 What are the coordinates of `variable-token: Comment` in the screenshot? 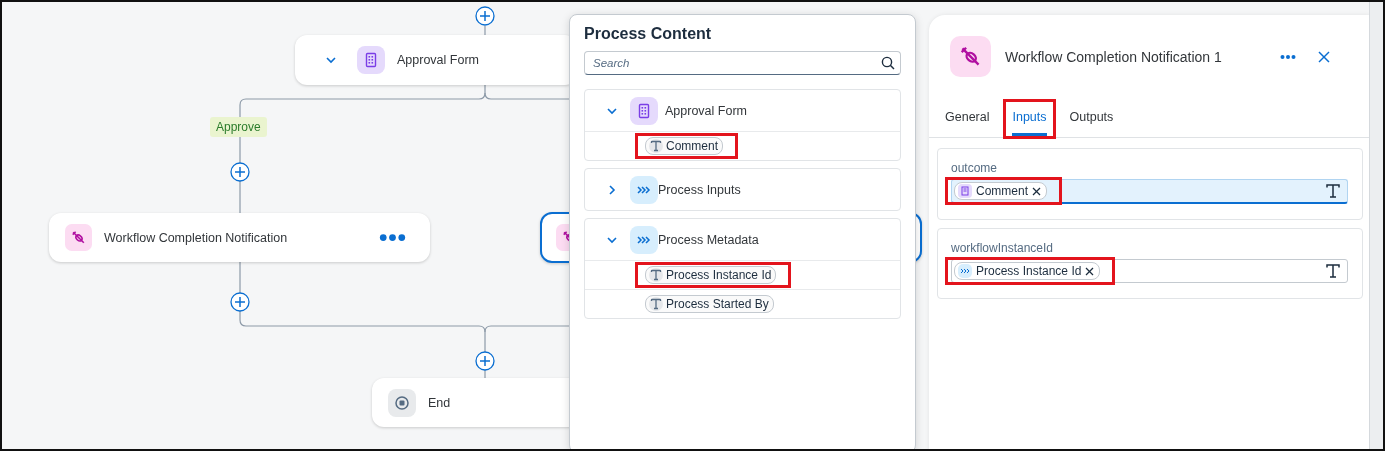 It's located at (1000, 191).